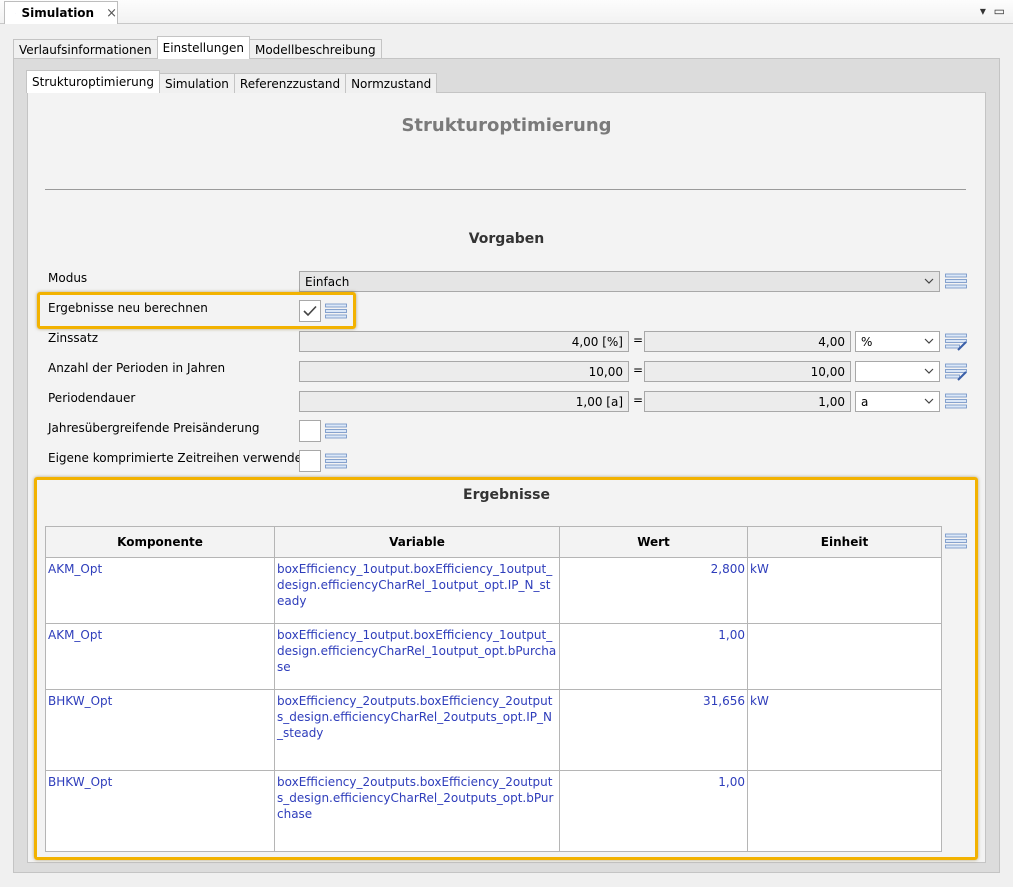 This screenshot has width=1013, height=887. I want to click on highlight-neu-berechnen, so click(196, 310).